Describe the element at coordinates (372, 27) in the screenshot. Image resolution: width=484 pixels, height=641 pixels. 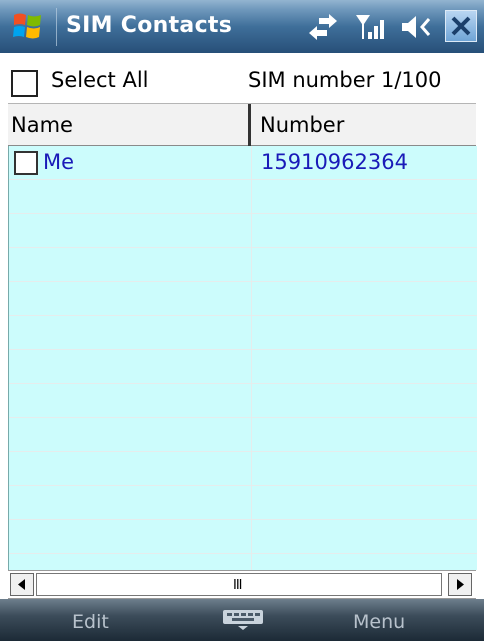
I see `signal-strength-icon` at that location.